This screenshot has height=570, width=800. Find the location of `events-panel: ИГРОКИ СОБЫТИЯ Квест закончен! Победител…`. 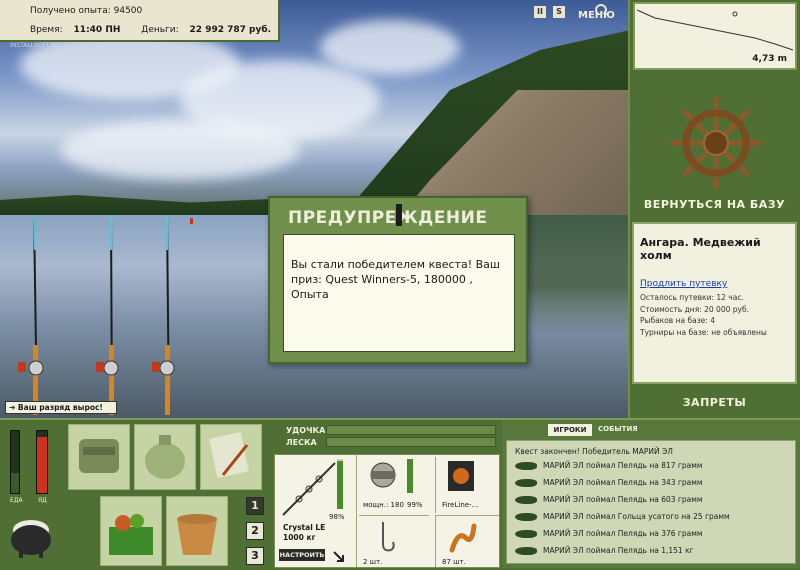

events-panel: ИГРОКИ СОБЫТИЯ Квест закончен! Победител… is located at coordinates (651, 494).